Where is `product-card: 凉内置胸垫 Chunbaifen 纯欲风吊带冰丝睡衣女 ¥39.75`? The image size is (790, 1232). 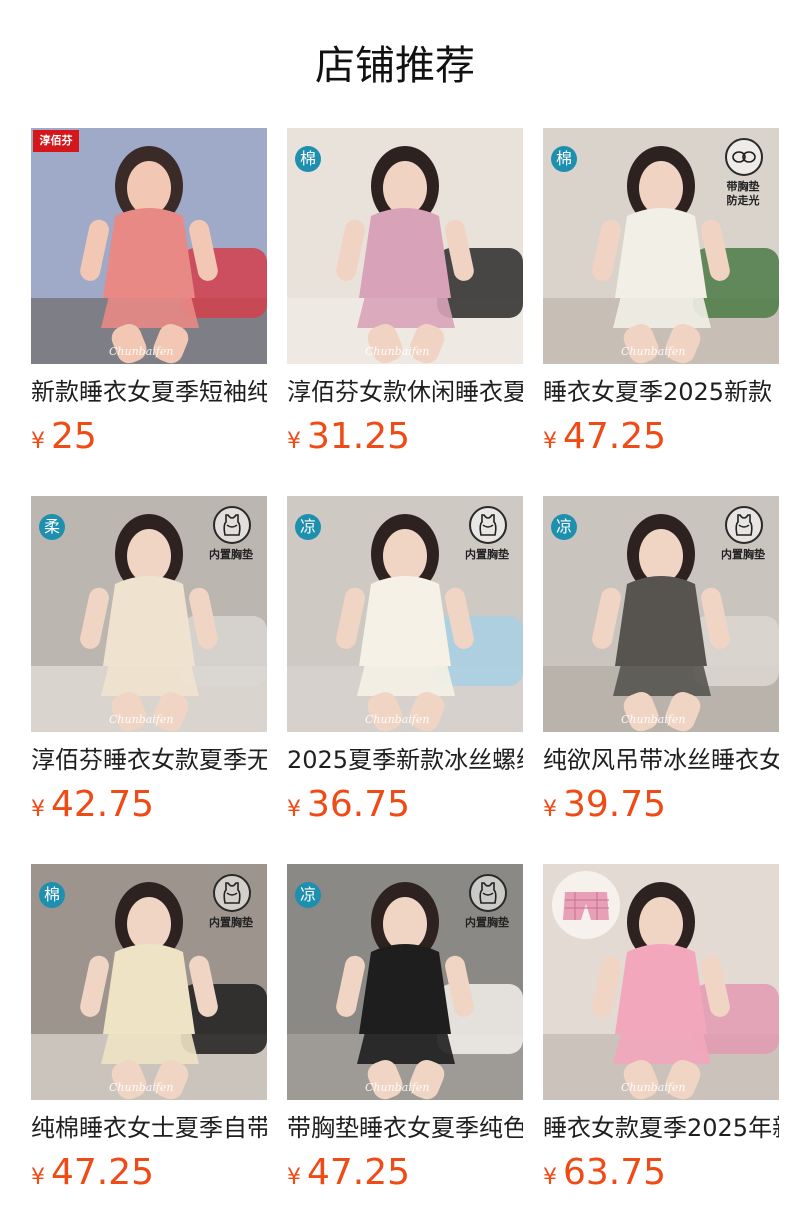
product-card: 凉内置胸垫 Chunbaifen 纯欲风吊带冰丝睡衣女 ¥39.75 is located at coordinates (661, 666).